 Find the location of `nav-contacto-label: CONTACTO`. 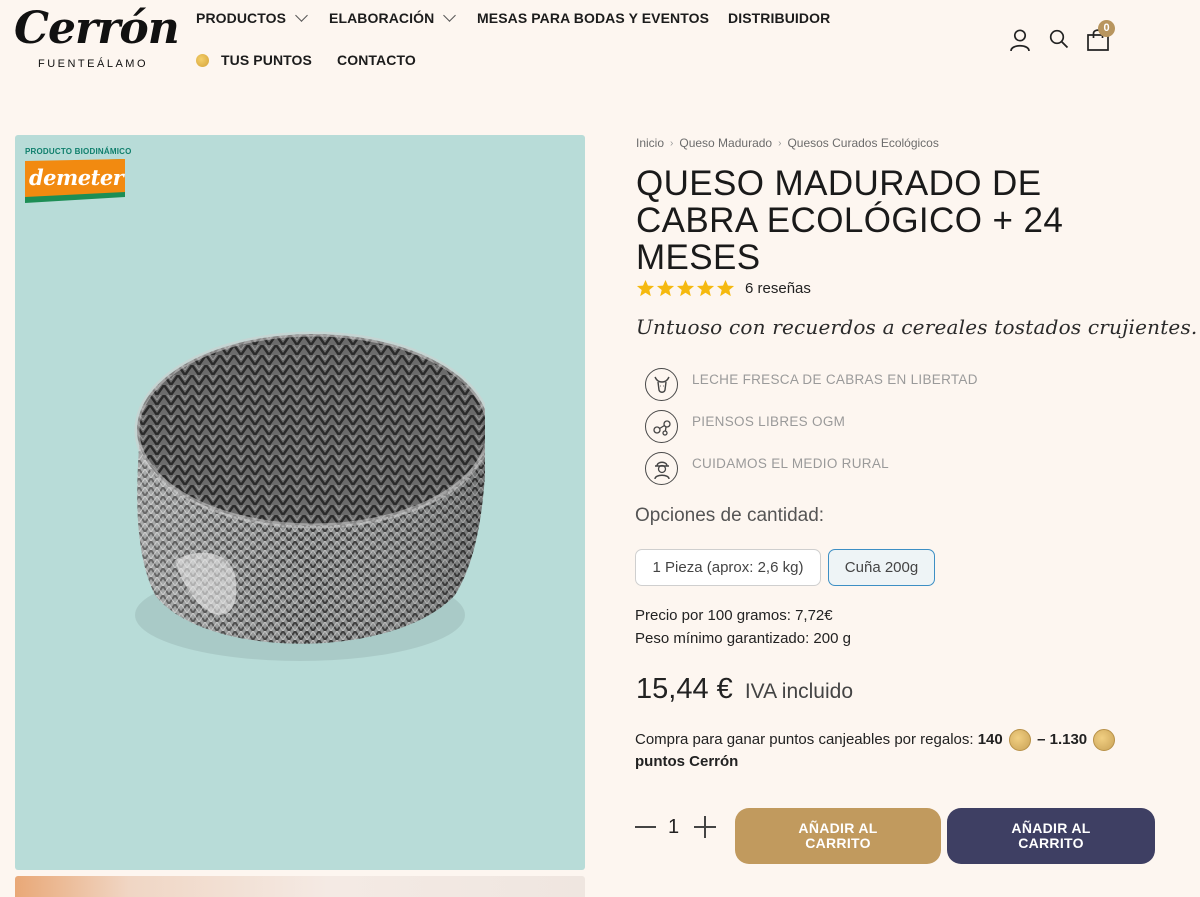

nav-contacto-label: CONTACTO is located at coordinates (376, 60).